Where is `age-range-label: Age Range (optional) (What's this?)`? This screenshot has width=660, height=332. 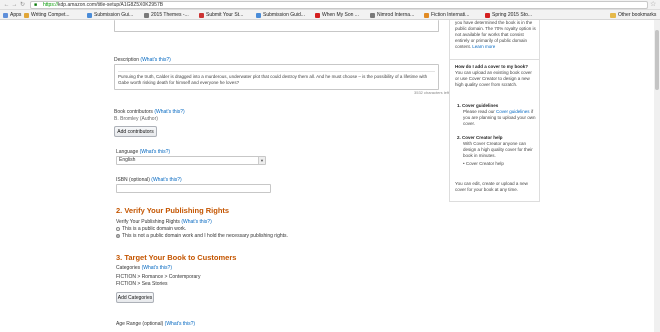
age-range-label: Age Range (optional) (What's this?) is located at coordinates (156, 324).